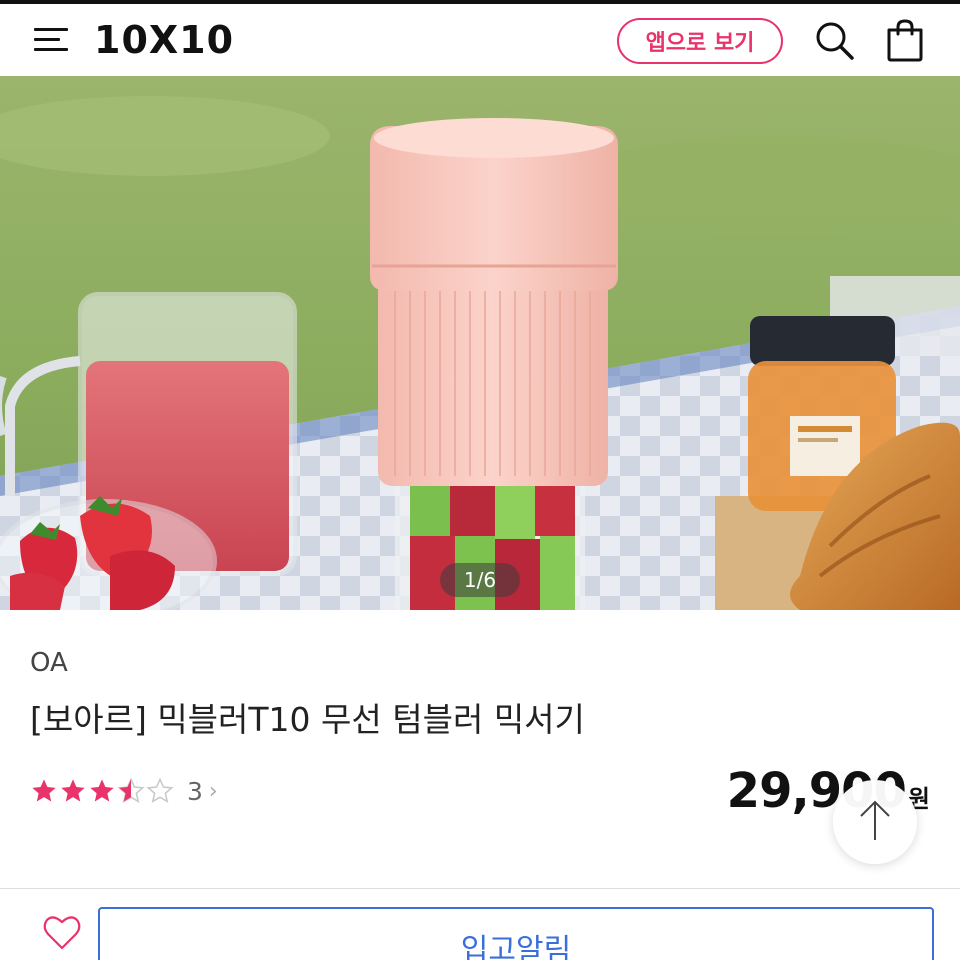  Describe the element at coordinates (49, 663) in the screenshot. I see `brand-name: OA` at that location.